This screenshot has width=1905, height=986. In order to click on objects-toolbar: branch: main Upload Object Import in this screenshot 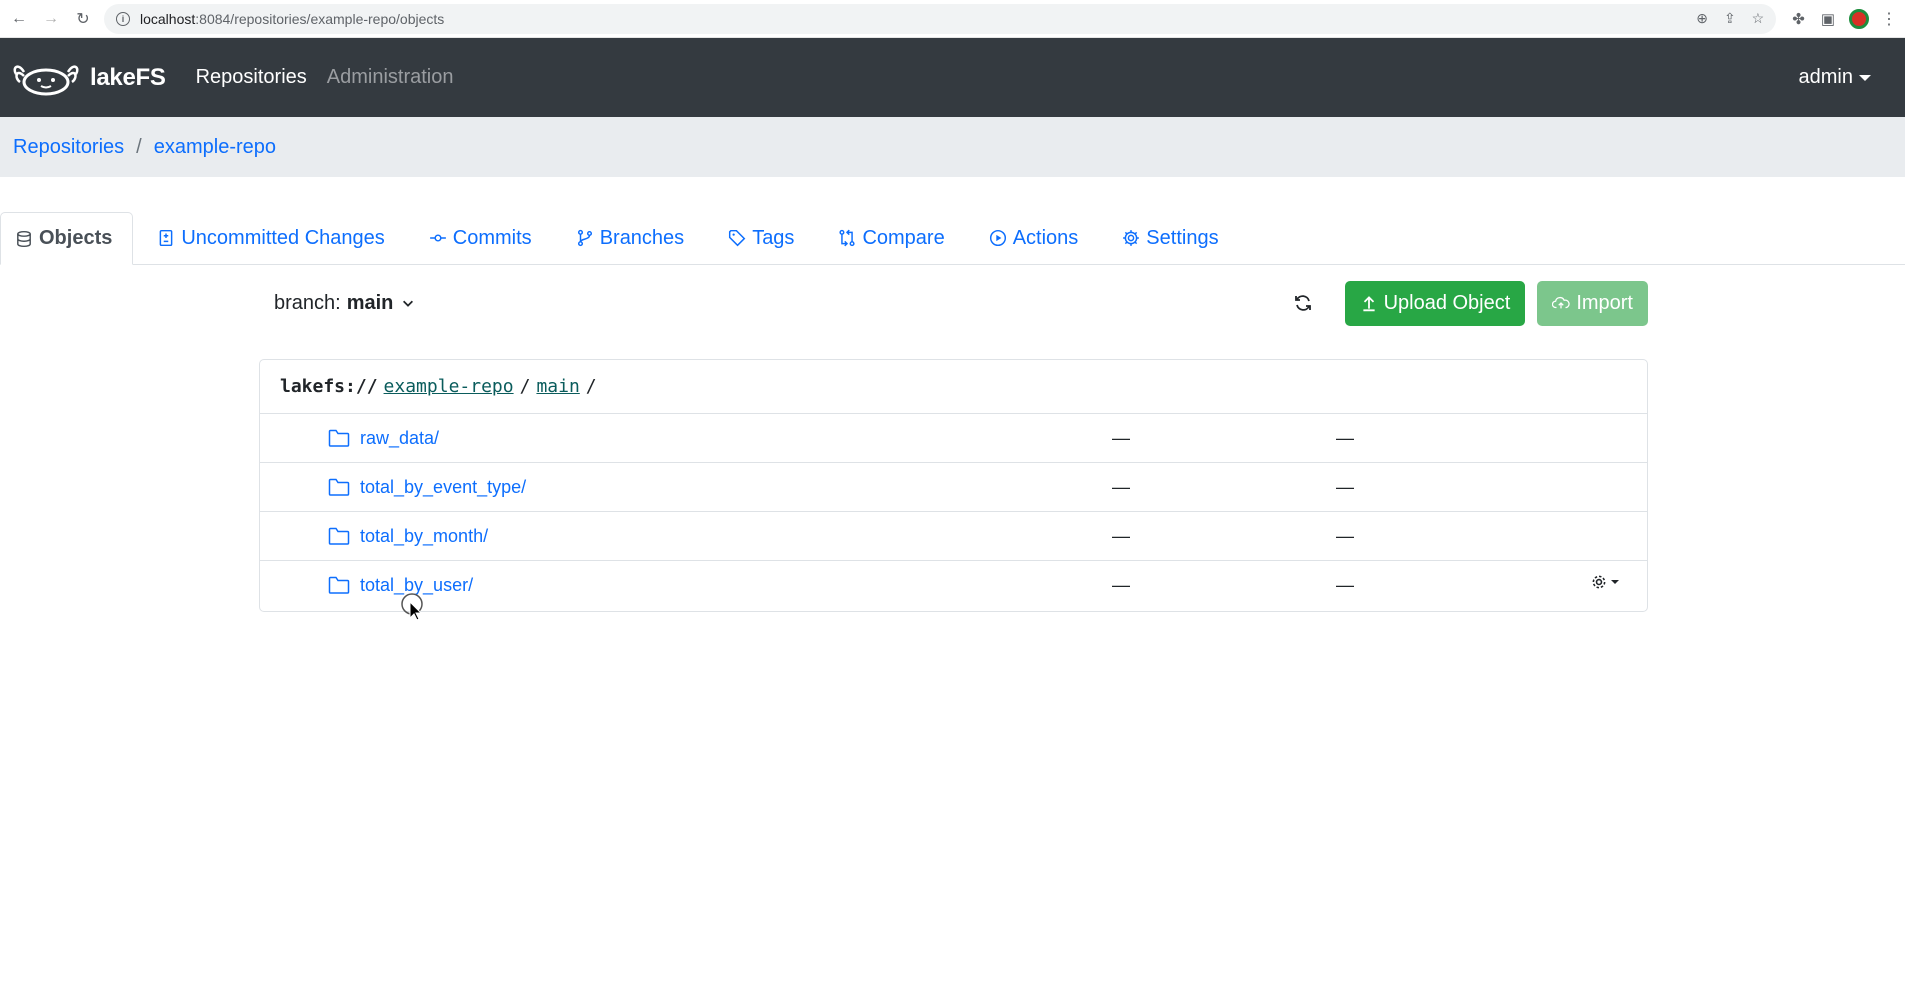, I will do `click(954, 303)`.